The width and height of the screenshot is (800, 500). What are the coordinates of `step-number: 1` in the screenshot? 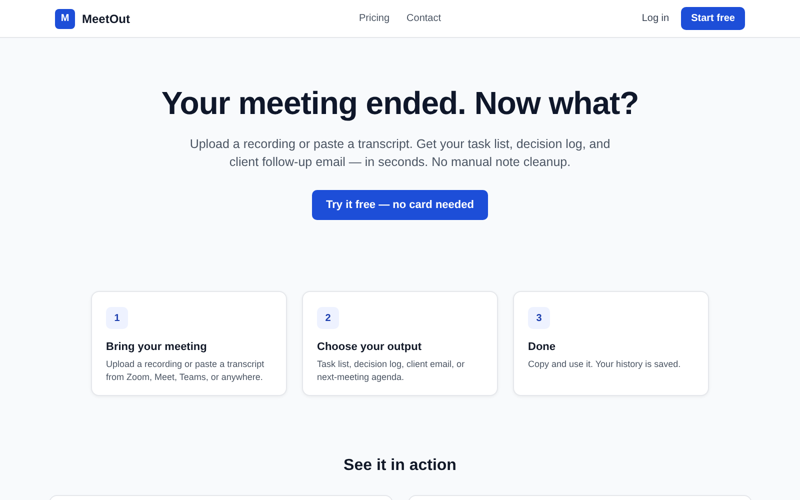 It's located at (117, 318).